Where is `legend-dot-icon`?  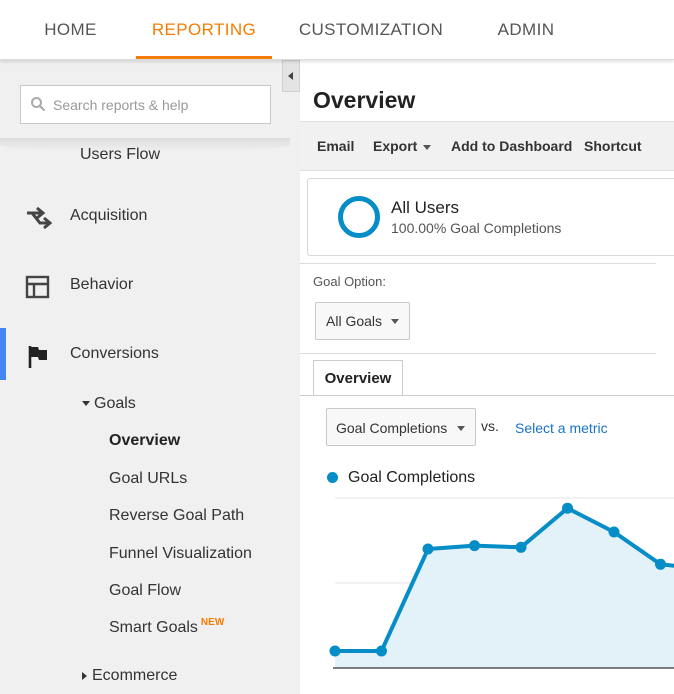
legend-dot-icon is located at coordinates (332, 477).